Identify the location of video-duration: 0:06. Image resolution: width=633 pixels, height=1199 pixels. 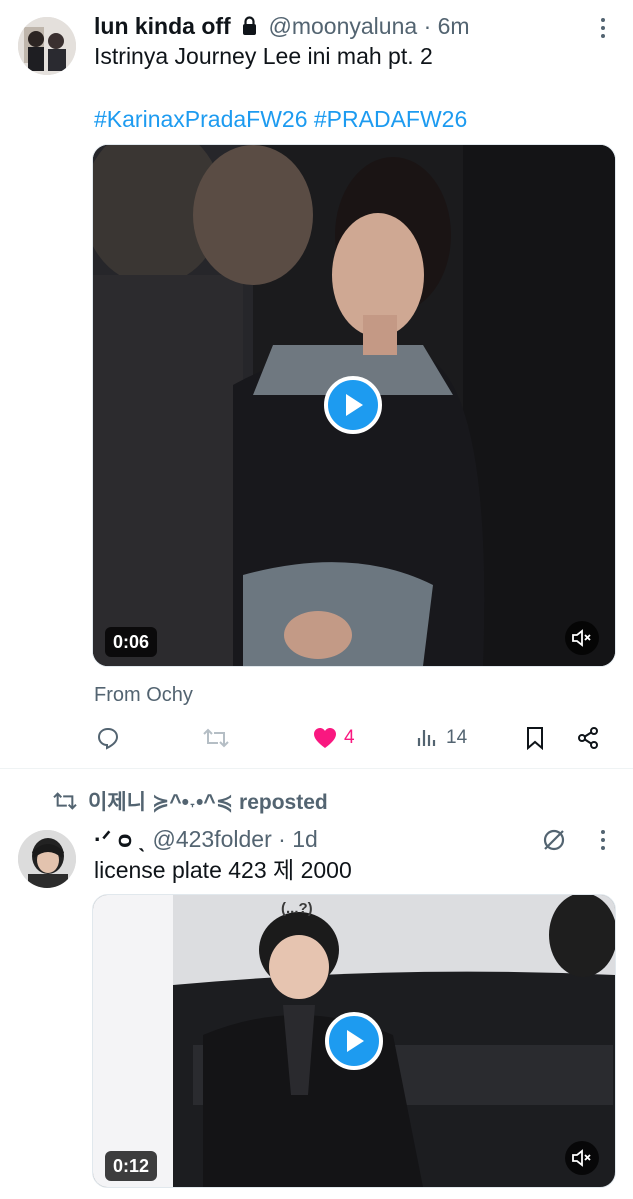
(131, 642).